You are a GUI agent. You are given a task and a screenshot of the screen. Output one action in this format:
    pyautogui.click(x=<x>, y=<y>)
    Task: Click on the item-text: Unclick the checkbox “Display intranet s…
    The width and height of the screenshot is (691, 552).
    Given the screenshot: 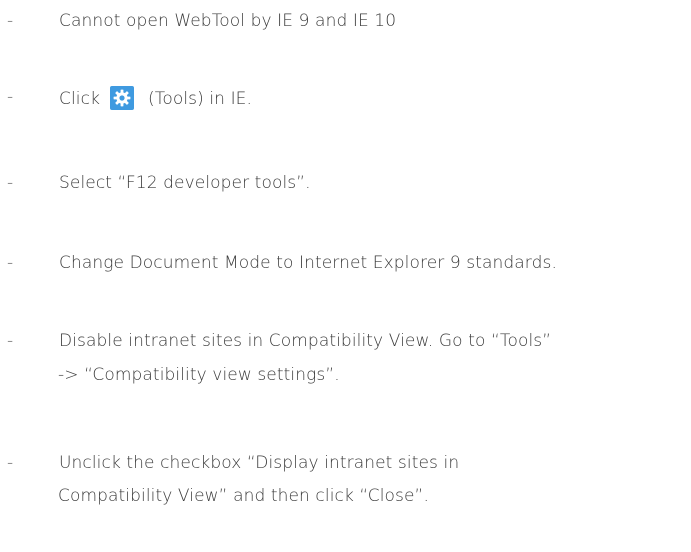 What is the action you would take?
    pyautogui.click(x=259, y=463)
    